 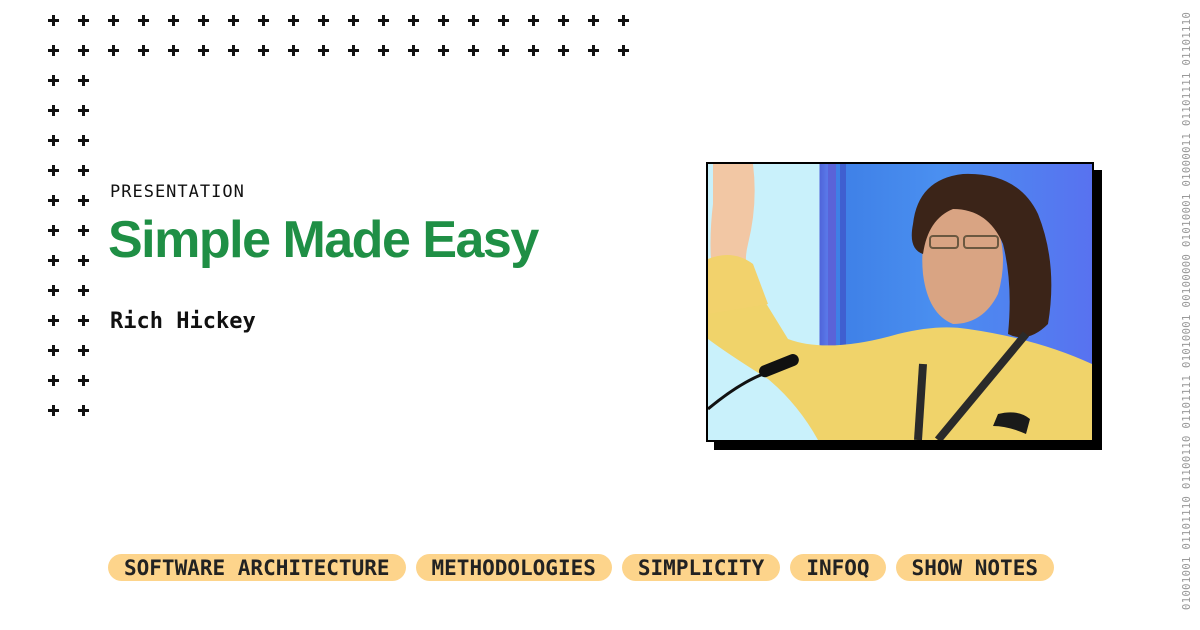 I want to click on sleeve, so click(x=738, y=284).